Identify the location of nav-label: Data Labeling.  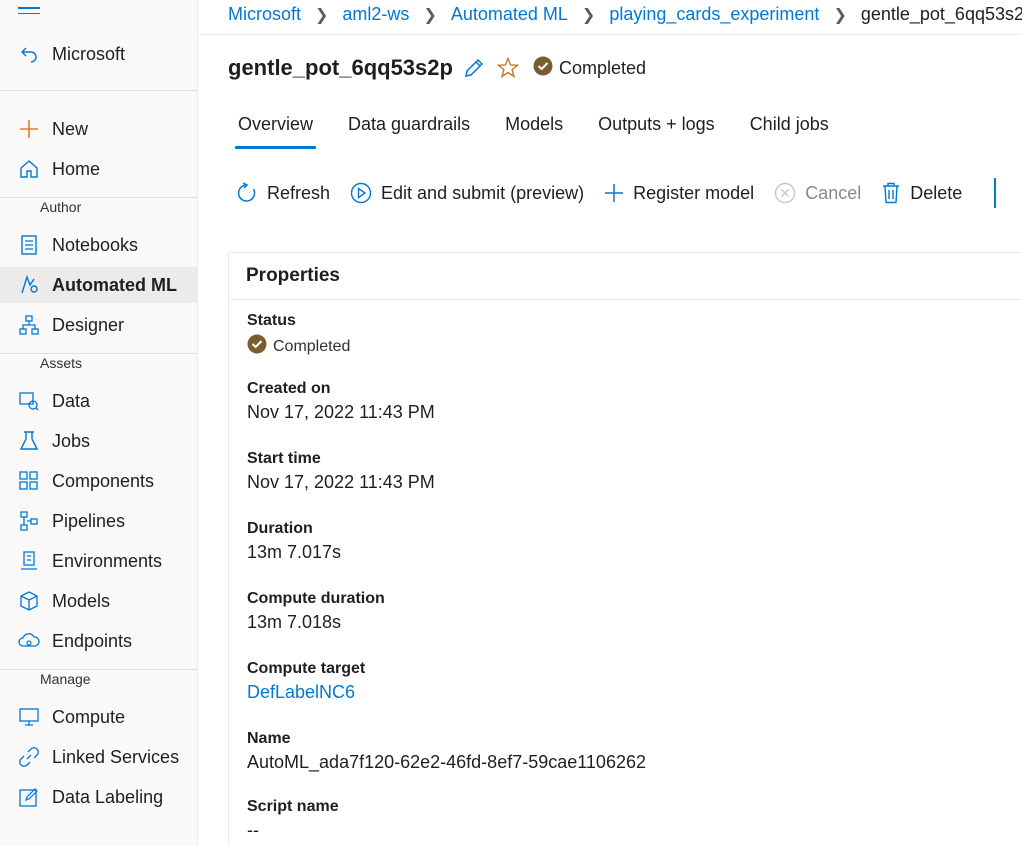
(108, 796).